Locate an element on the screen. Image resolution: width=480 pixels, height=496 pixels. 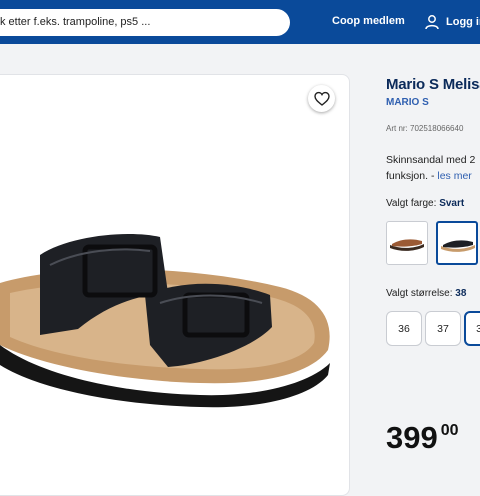
description-line-2: funksjon. - les mer is located at coordinates (429, 176).